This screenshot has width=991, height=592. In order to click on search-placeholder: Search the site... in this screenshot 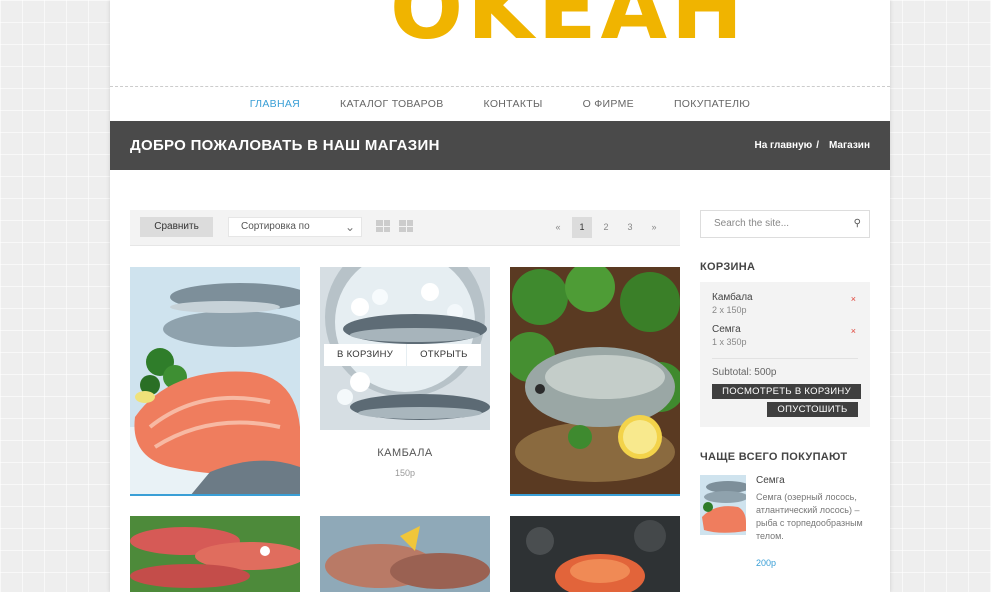, I will do `click(752, 223)`.